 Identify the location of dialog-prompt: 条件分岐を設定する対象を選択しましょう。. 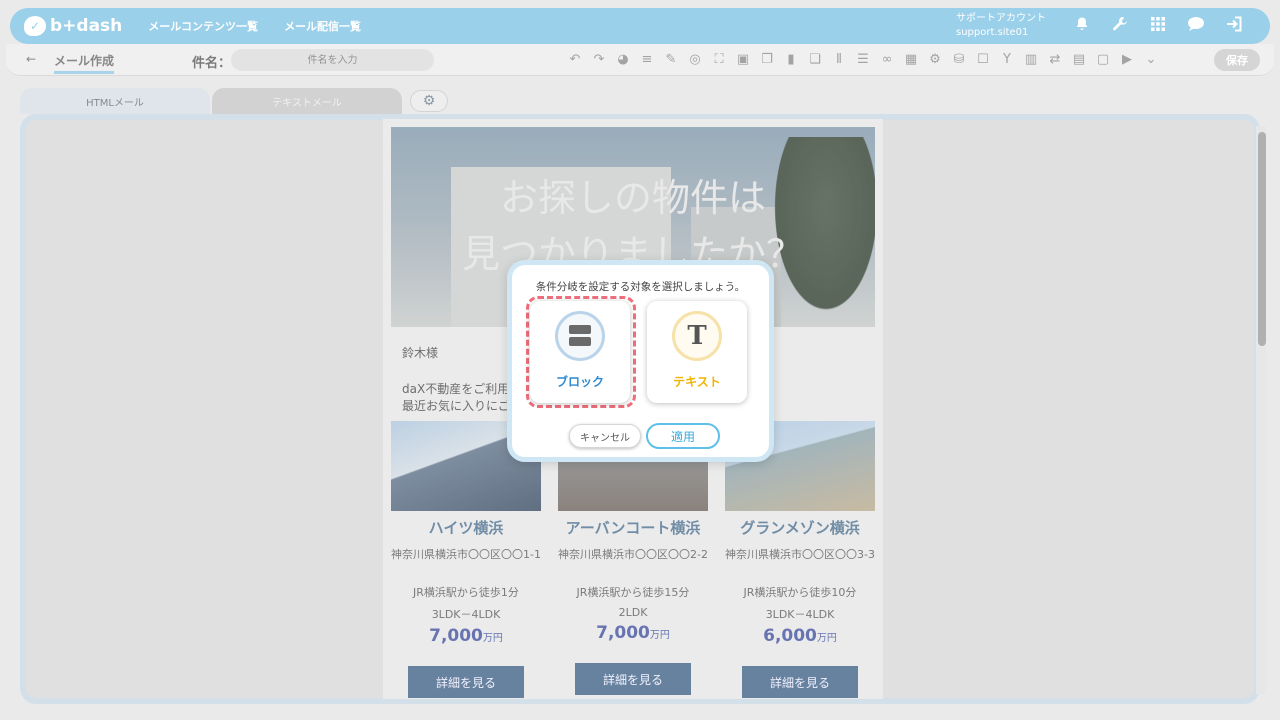
(640, 287).